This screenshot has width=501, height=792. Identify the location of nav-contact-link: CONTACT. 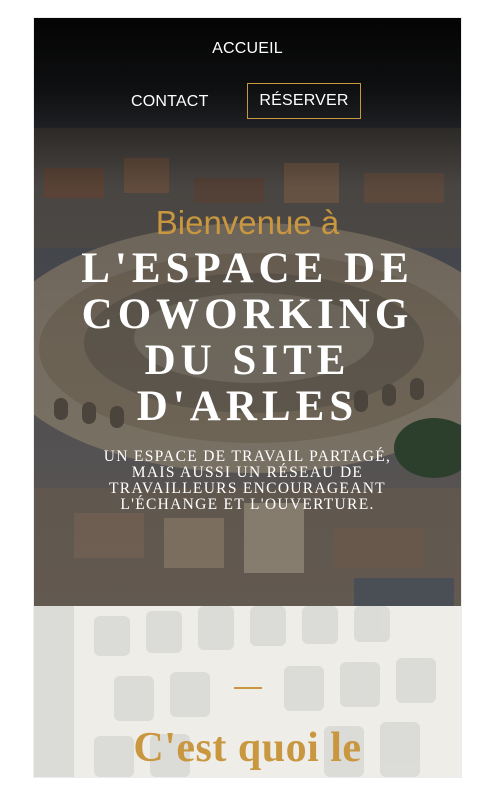
(170, 102).